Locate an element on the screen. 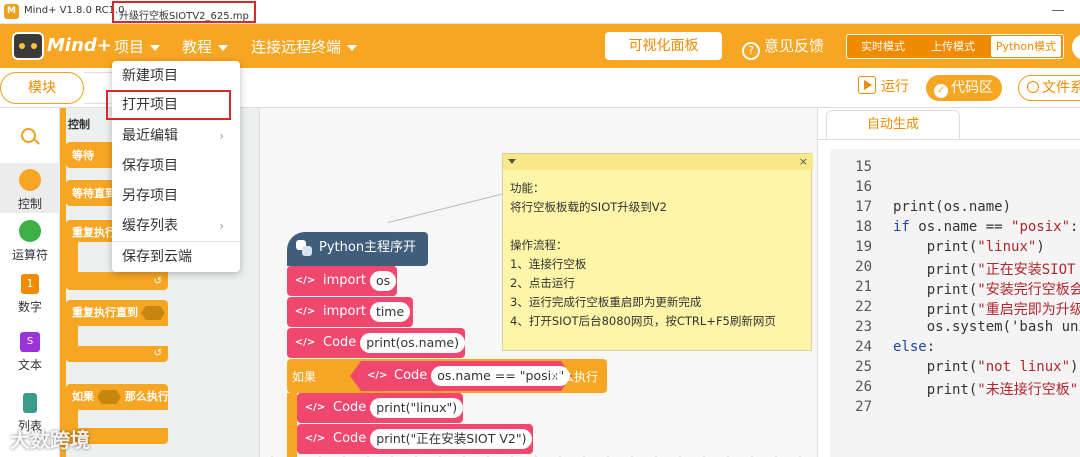  code-line: print("正在安装SIOT is located at coordinates (984, 270).